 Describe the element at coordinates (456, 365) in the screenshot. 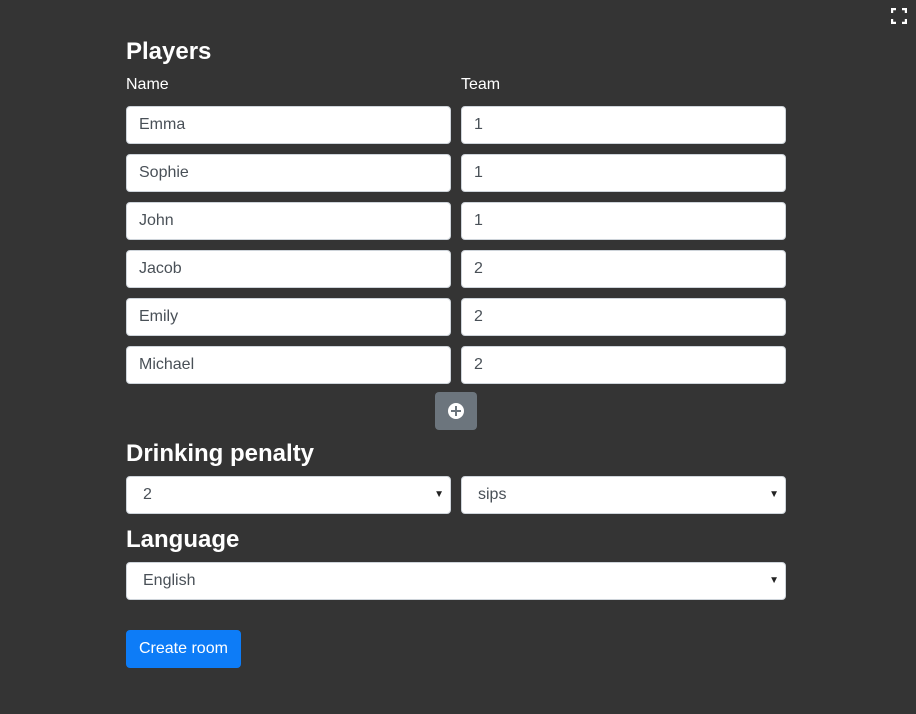

I see `player-row: Michael 2` at that location.